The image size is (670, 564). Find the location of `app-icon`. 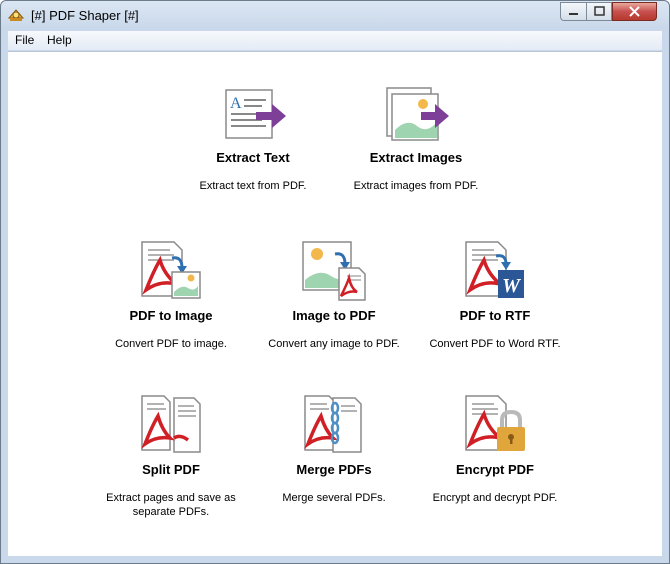

app-icon is located at coordinates (16, 15).